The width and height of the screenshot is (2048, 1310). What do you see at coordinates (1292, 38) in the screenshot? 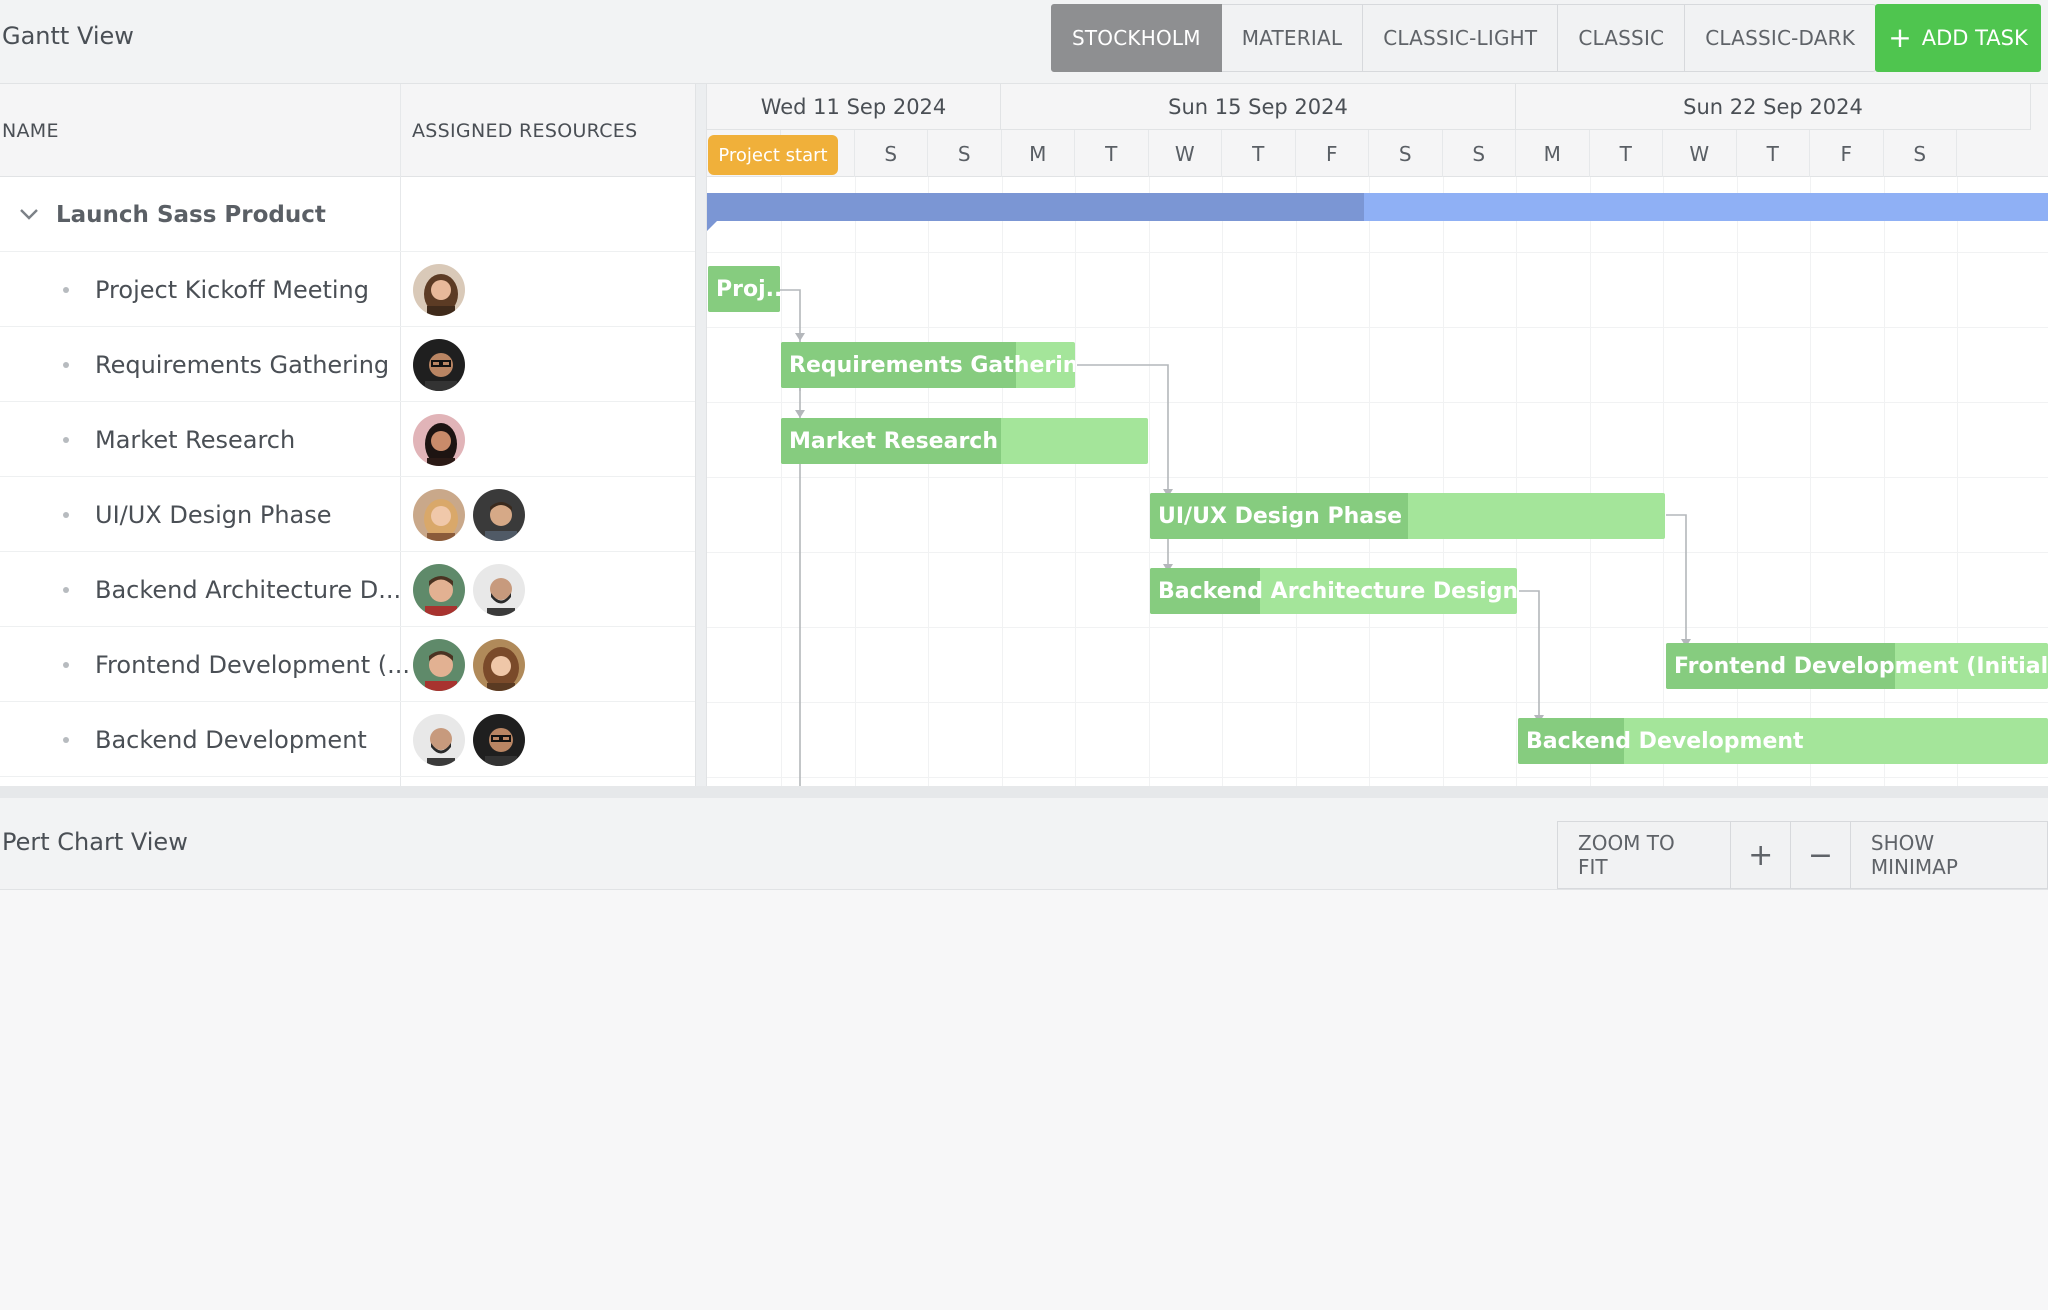
I see `theme-material-button: MATERIAL` at bounding box center [1292, 38].